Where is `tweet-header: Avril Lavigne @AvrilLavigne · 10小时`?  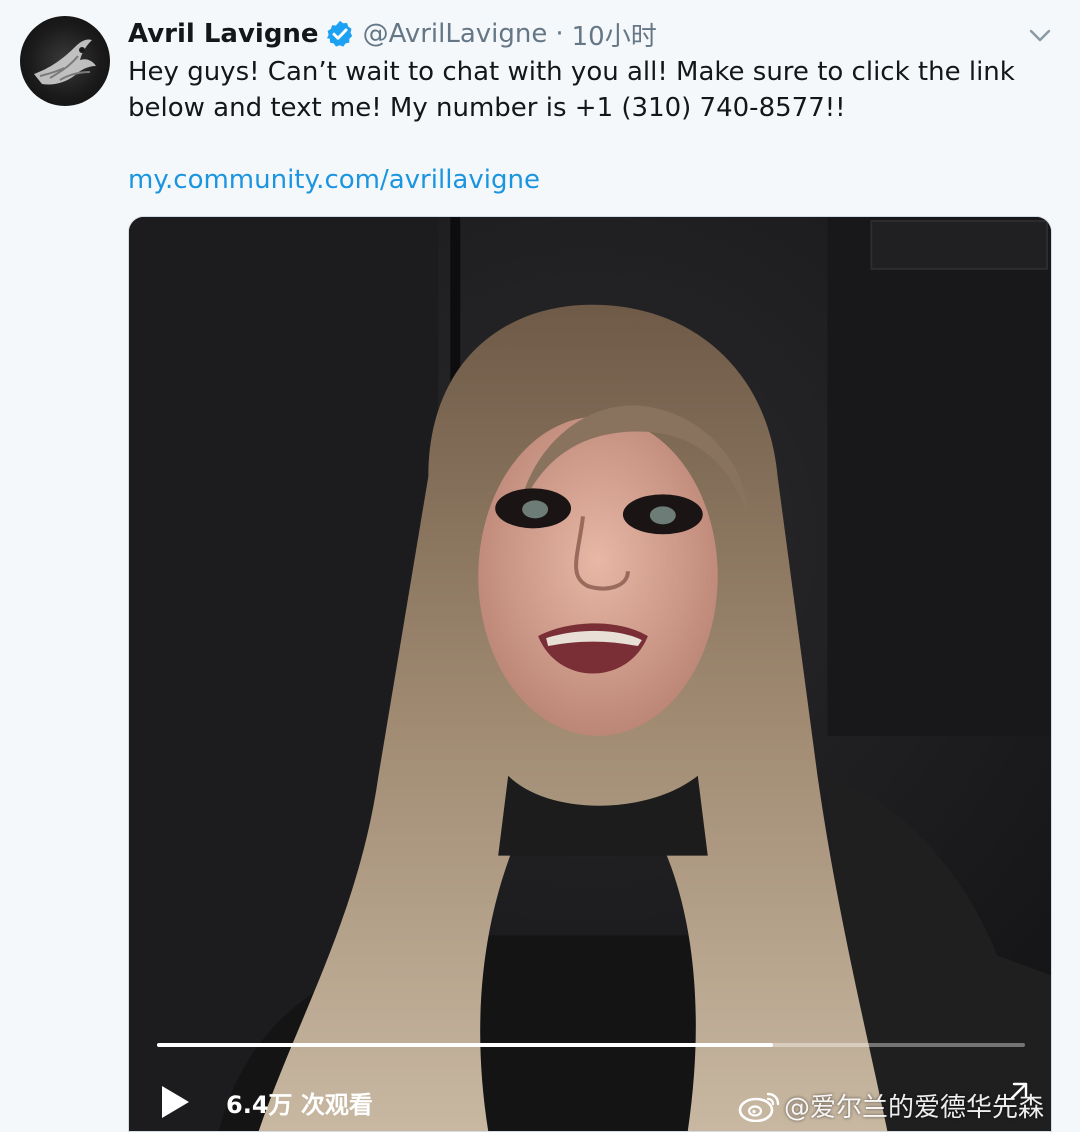 tweet-header: Avril Lavigne @AvrilLavigne · 10小时 is located at coordinates (392, 34).